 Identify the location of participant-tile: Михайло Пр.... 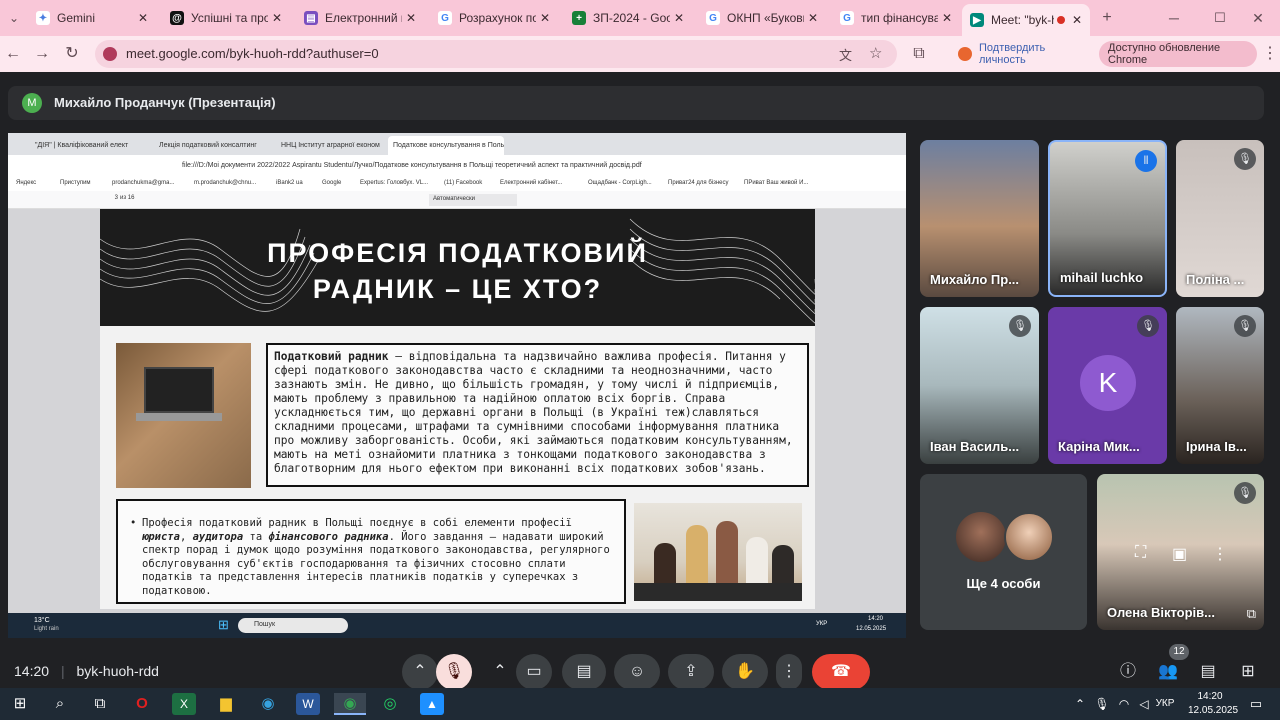
(979, 218).